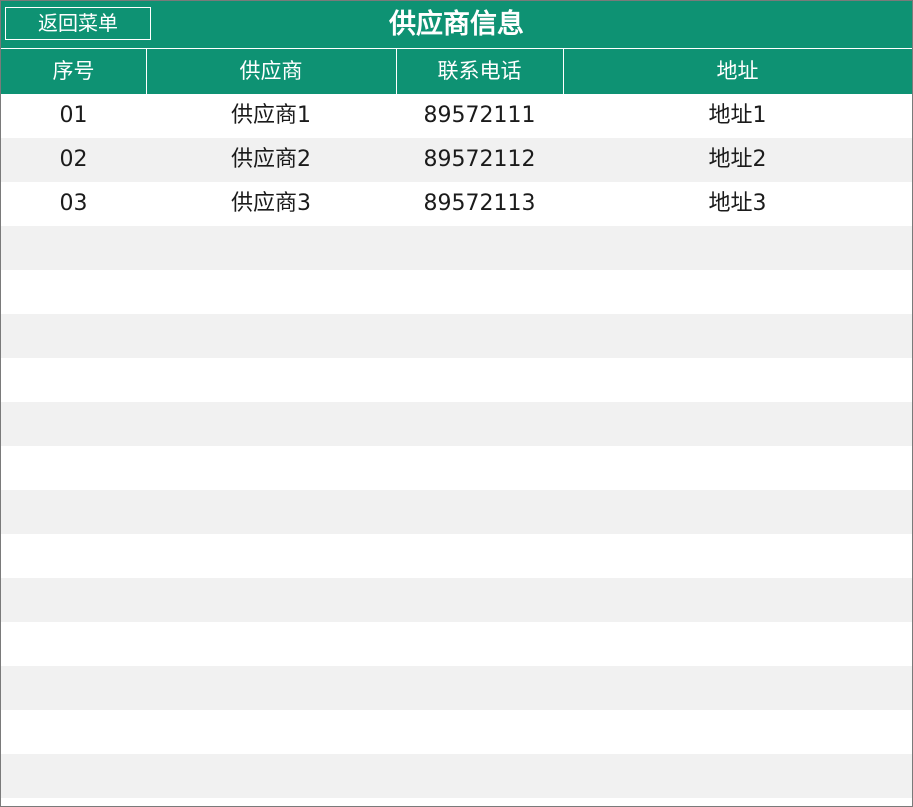 This screenshot has height=807, width=913. Describe the element at coordinates (271, 160) in the screenshot. I see `cell-supplier: 供应商2` at that location.